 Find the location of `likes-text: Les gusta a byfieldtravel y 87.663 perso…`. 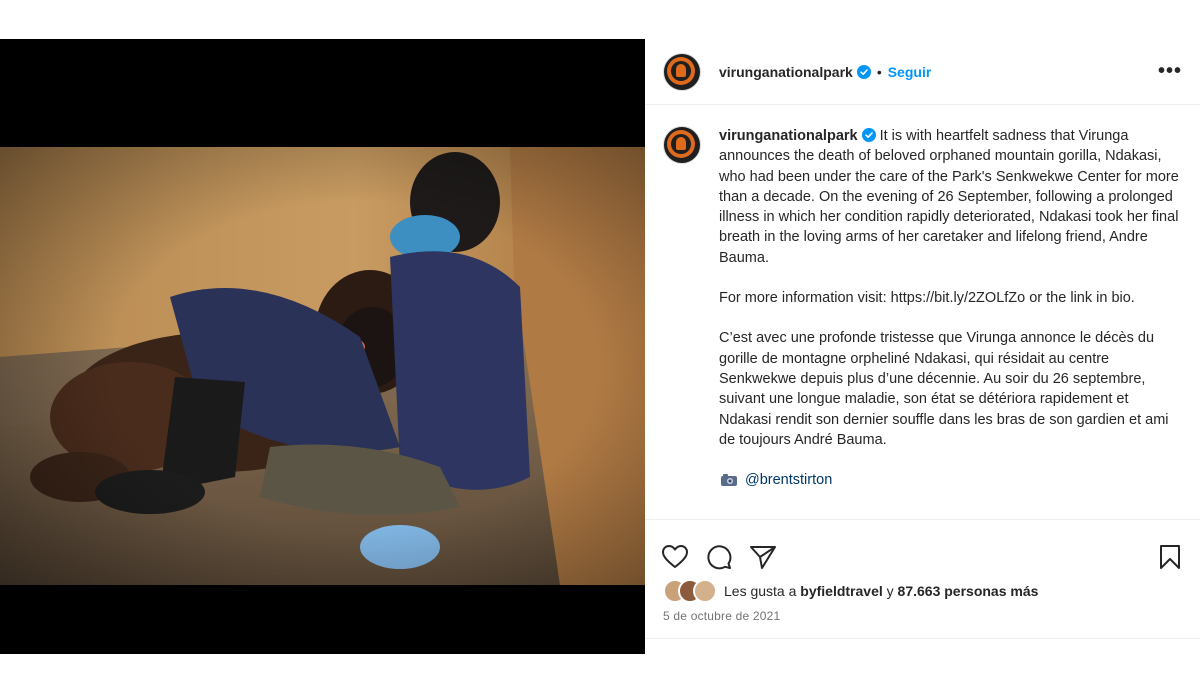

likes-text: Les gusta a byfieldtravel y 87.663 perso… is located at coordinates (881, 591).